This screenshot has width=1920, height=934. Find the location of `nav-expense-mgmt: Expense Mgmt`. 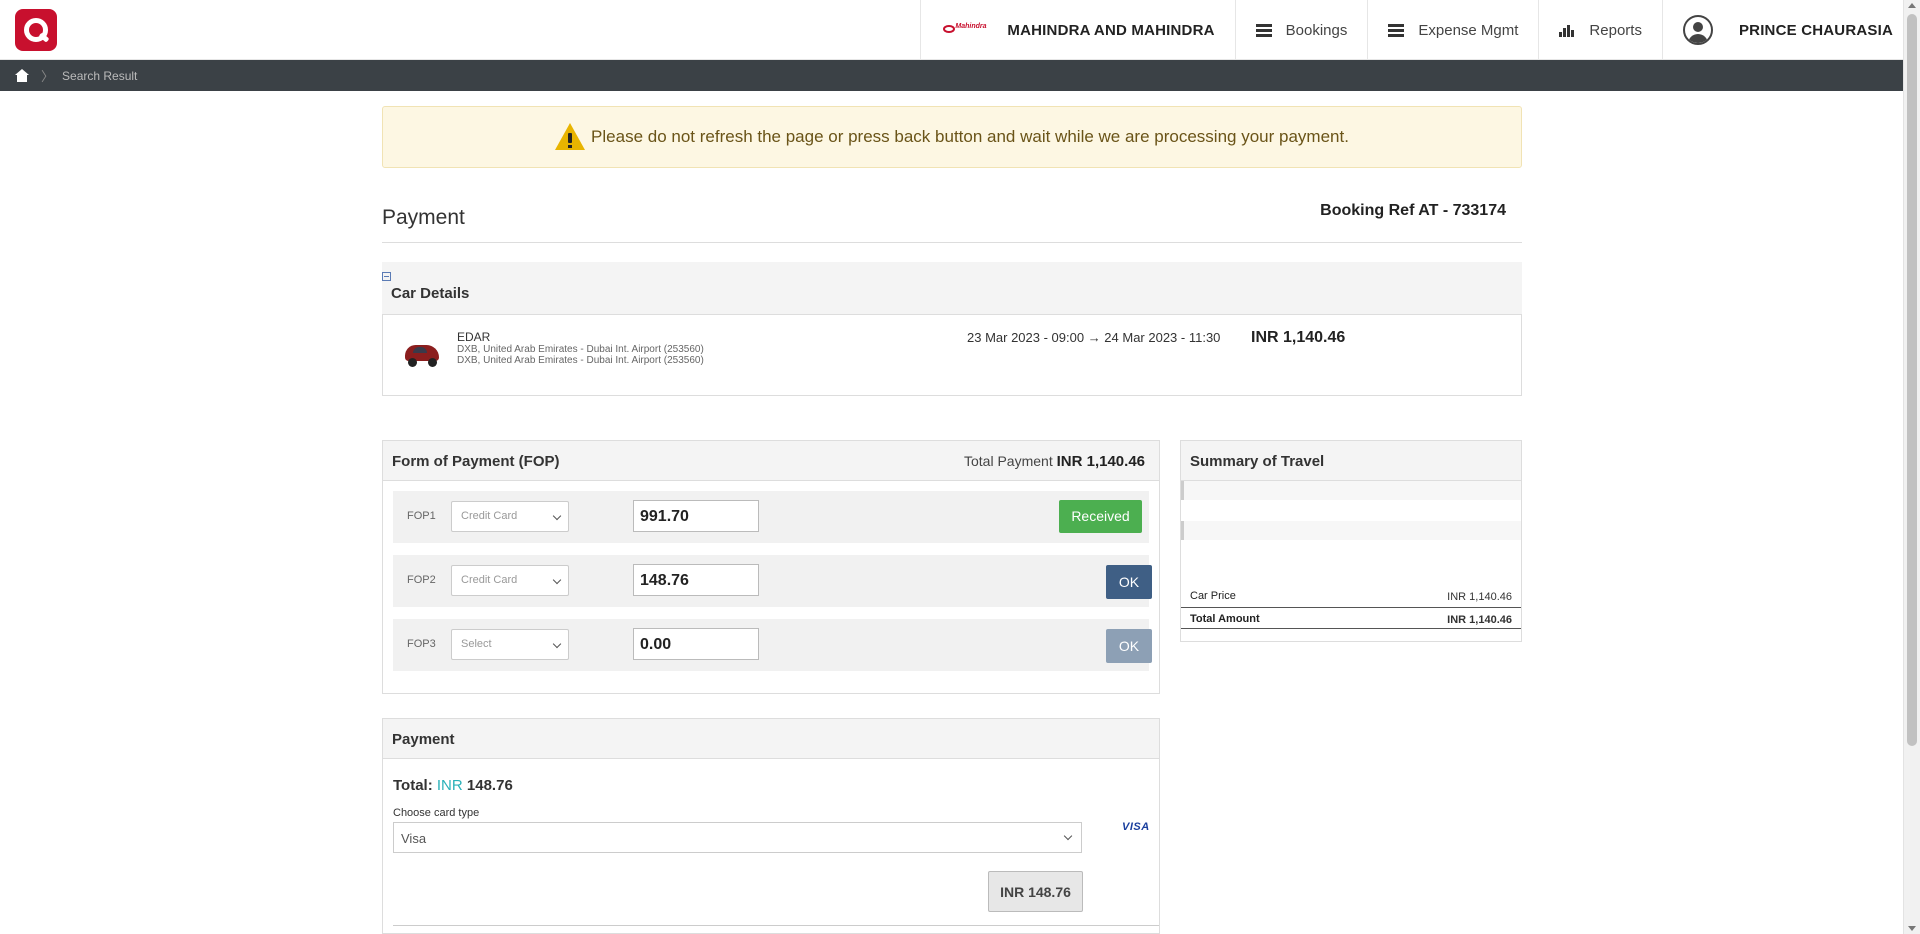

nav-expense-mgmt: Expense Mgmt is located at coordinates (1452, 30).